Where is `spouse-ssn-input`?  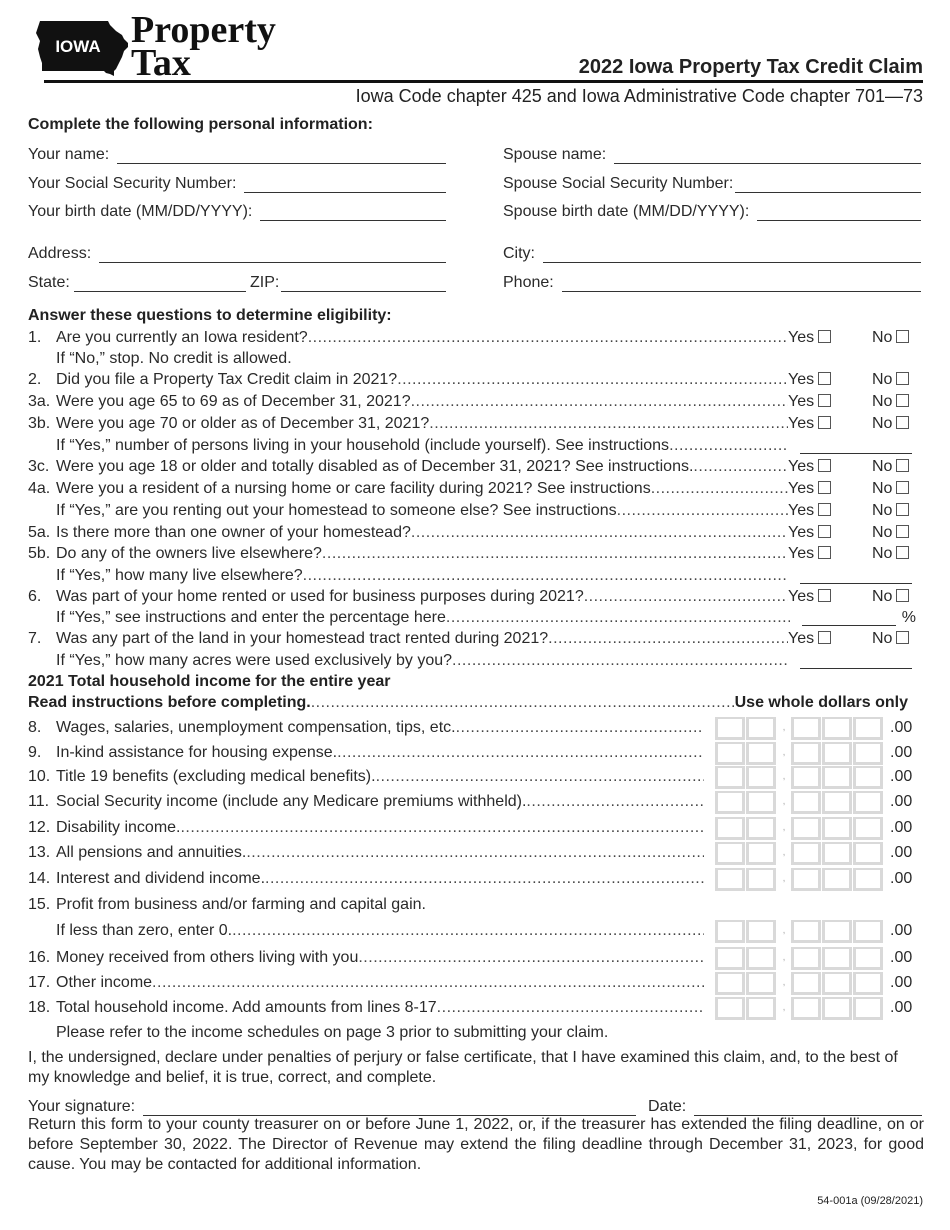 spouse-ssn-input is located at coordinates (828, 185).